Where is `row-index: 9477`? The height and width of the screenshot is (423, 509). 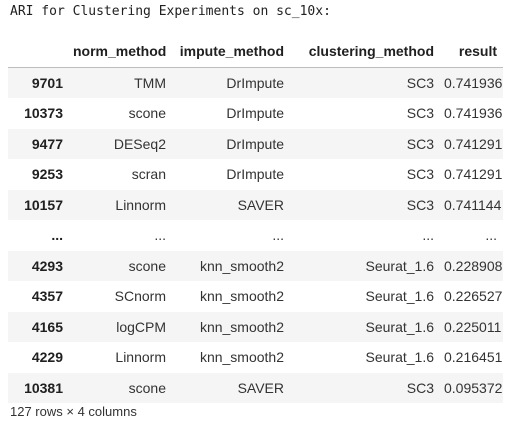
row-index: 9477 is located at coordinates (47, 143).